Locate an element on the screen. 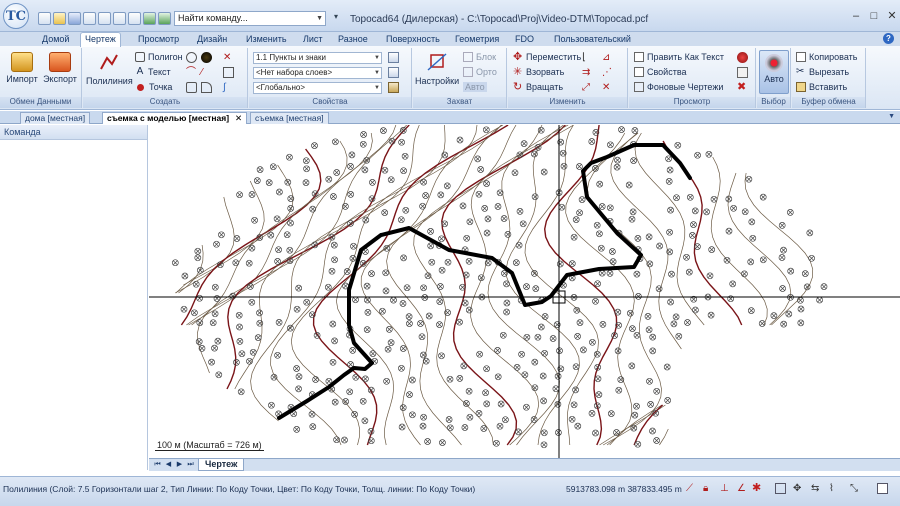  tab-sheet: Лист is located at coordinates (313, 39).